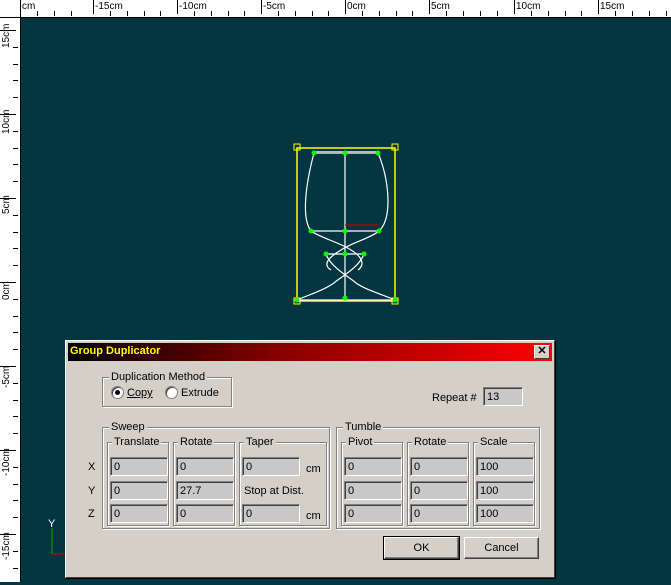 The image size is (671, 585). Describe the element at coordinates (346, 226) in the screenshot. I see `glass-spline` at that location.